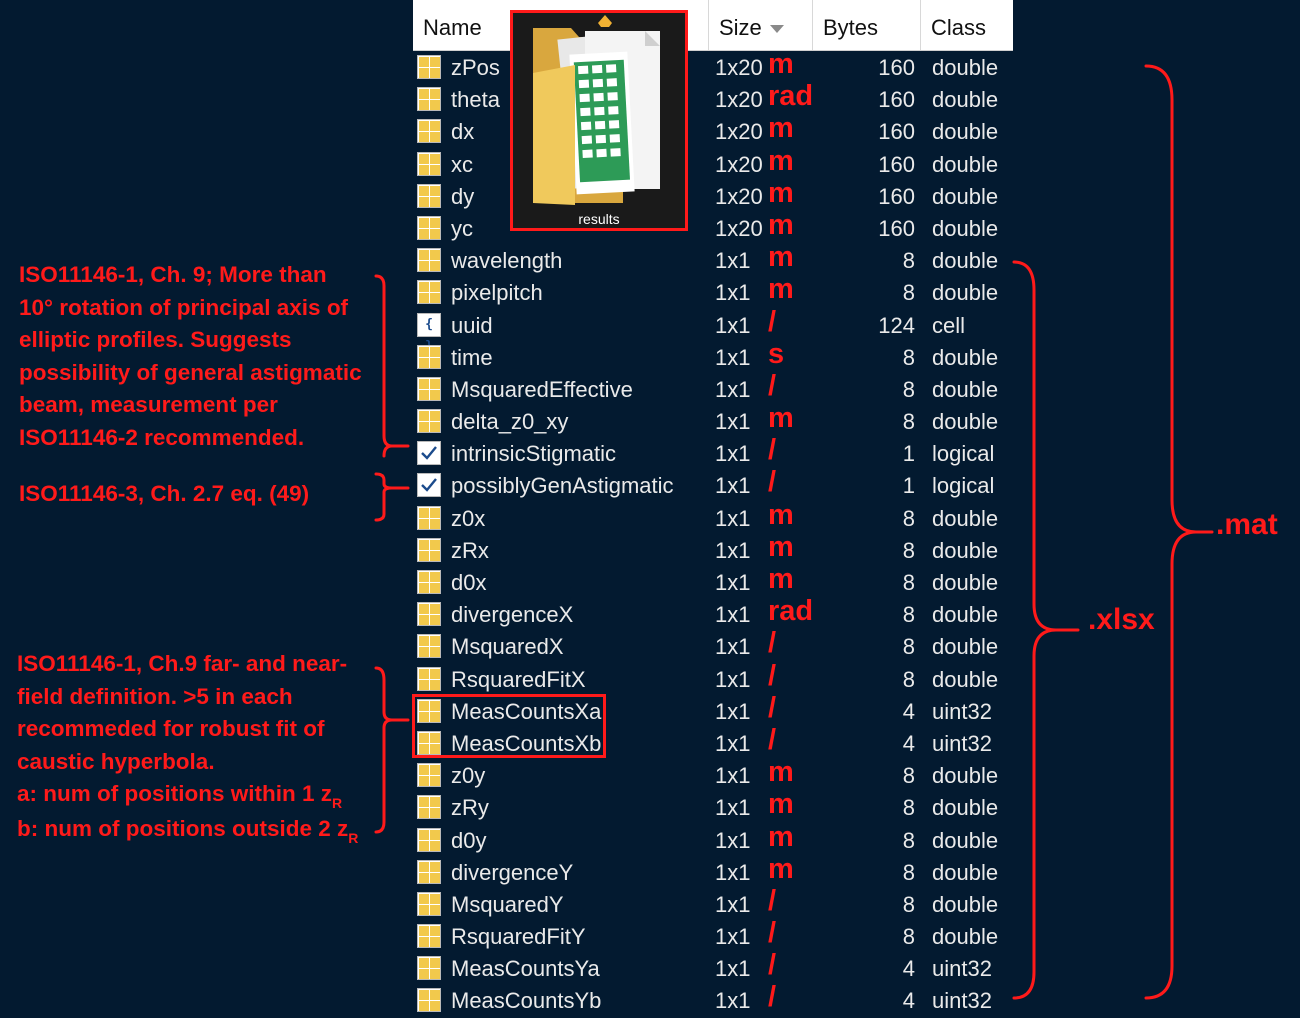  What do you see at coordinates (1179, 532) in the screenshot?
I see `brace-mat` at bounding box center [1179, 532].